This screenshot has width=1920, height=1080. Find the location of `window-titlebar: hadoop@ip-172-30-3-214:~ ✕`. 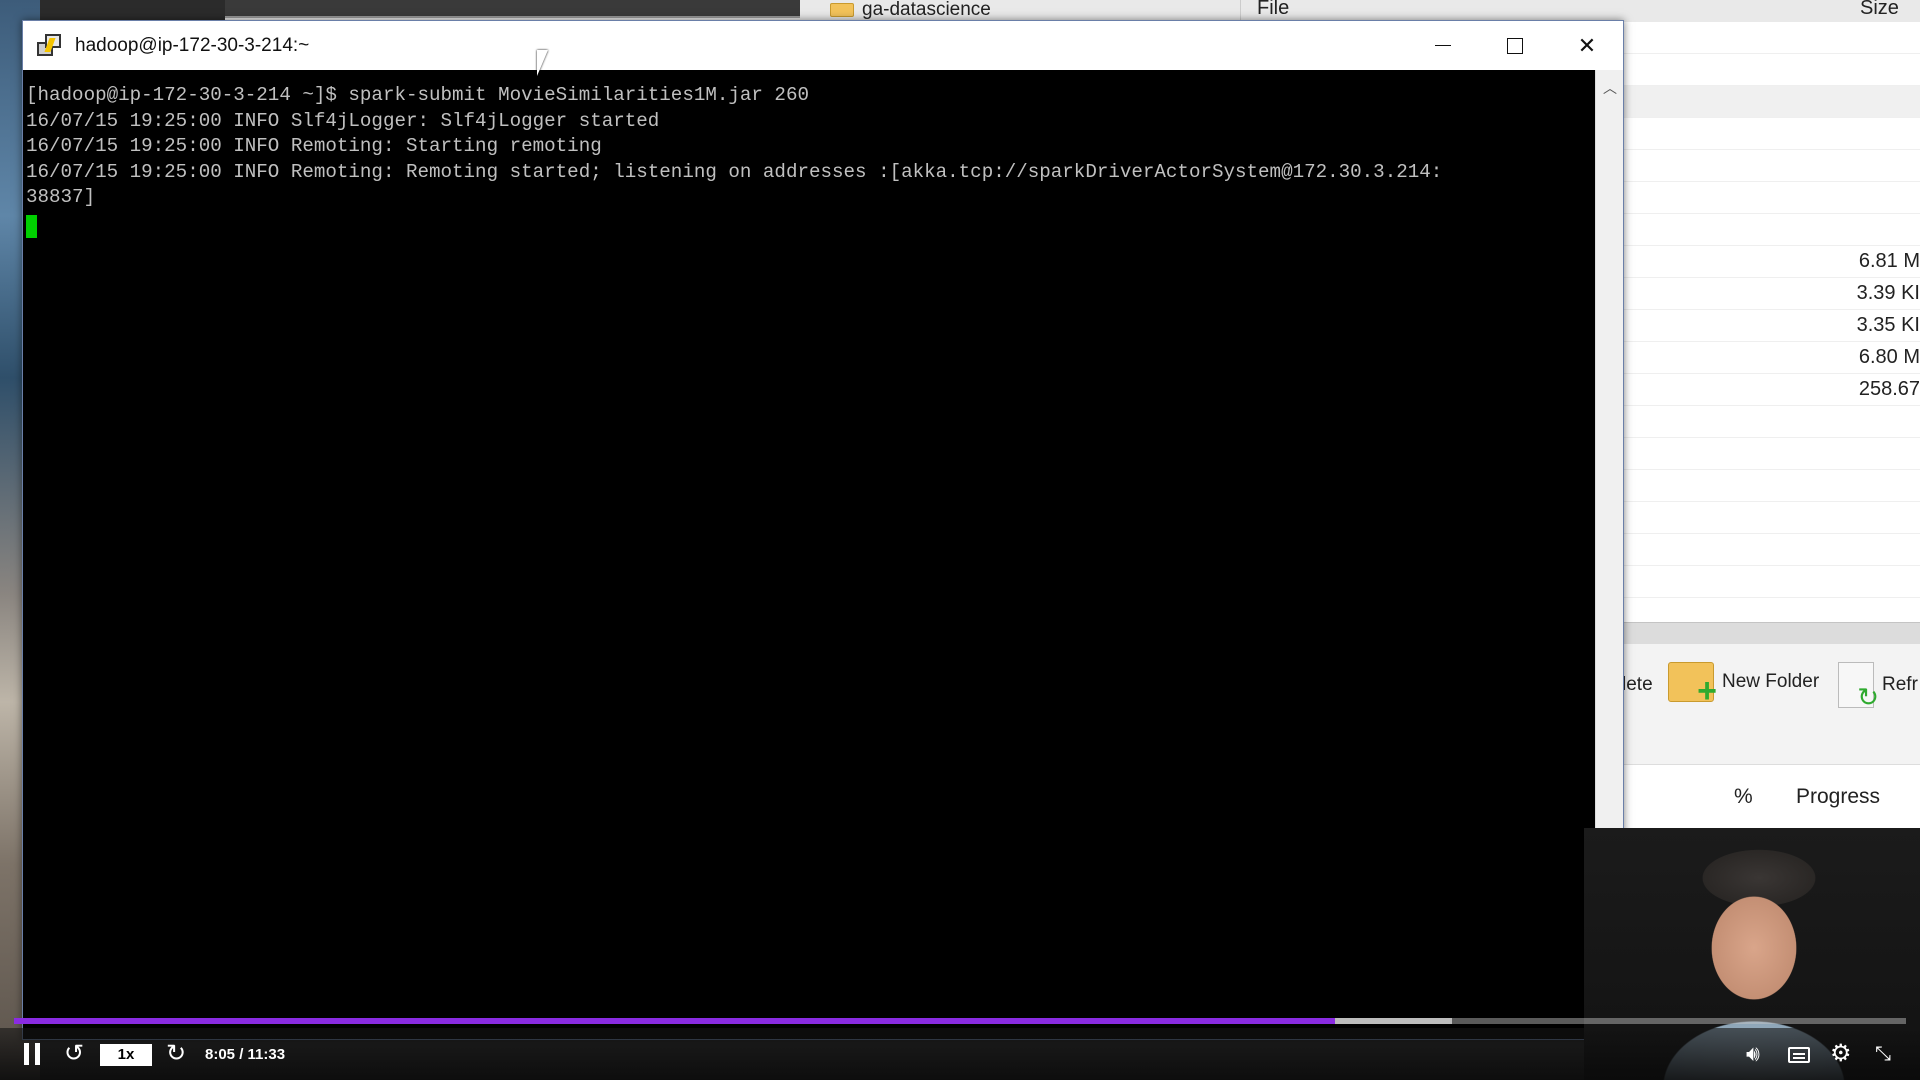

window-titlebar: hadoop@ip-172-30-3-214:~ ✕ is located at coordinates (823, 45).